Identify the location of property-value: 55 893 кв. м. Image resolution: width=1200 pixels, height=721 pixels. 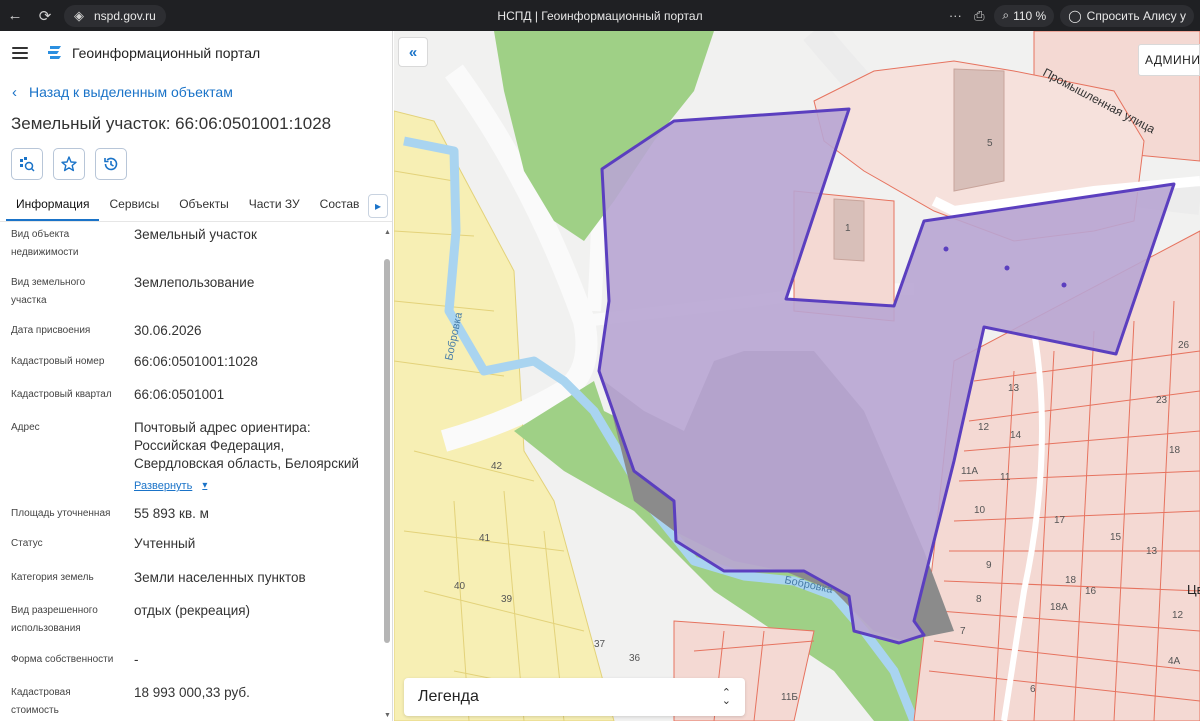
(171, 513).